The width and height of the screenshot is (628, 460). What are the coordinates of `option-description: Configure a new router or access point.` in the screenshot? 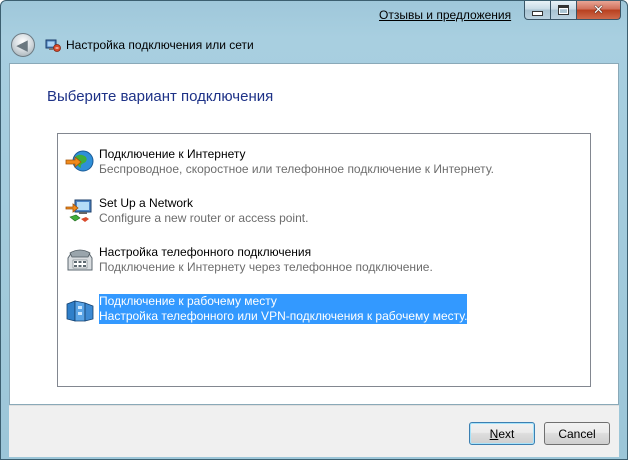 It's located at (204, 218).